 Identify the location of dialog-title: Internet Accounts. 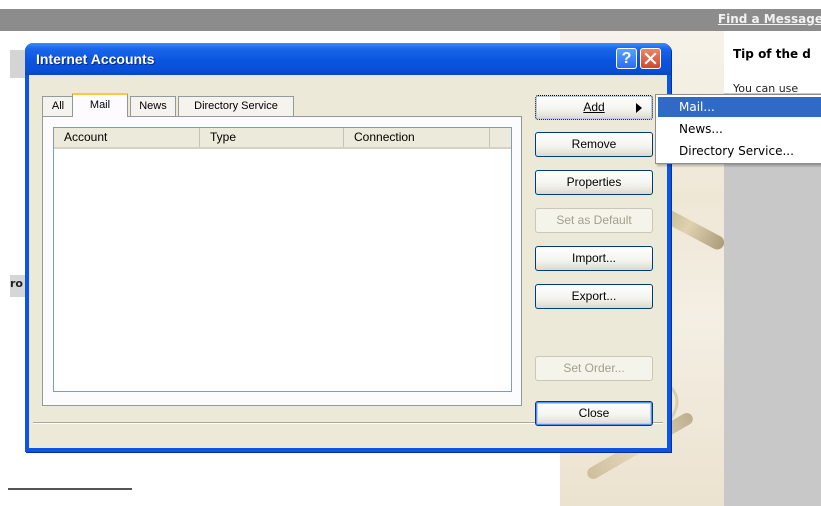
(95, 59).